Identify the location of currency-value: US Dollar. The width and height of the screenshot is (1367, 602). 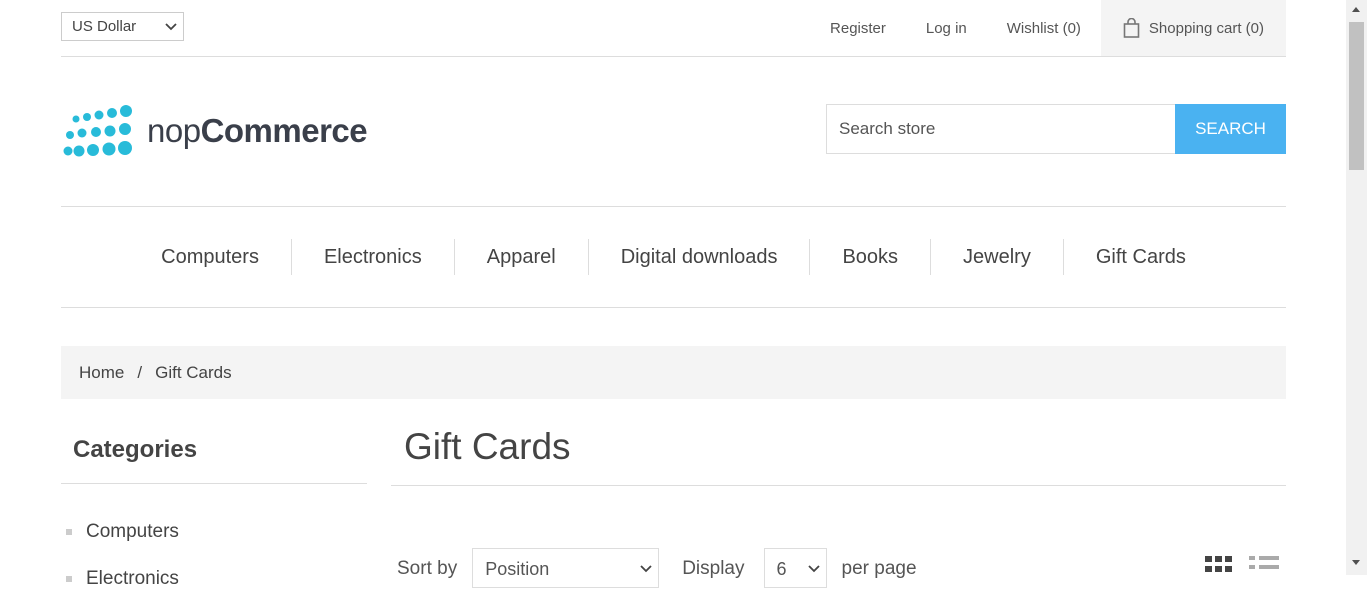
(104, 26).